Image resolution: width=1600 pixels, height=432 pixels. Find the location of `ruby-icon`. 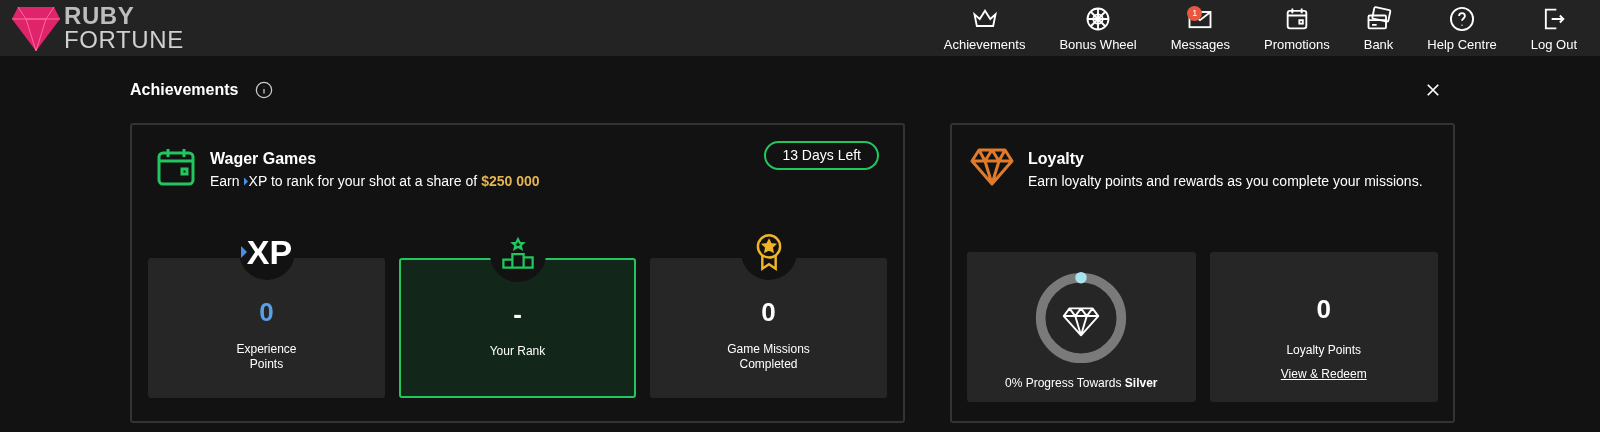

ruby-icon is located at coordinates (36, 28).